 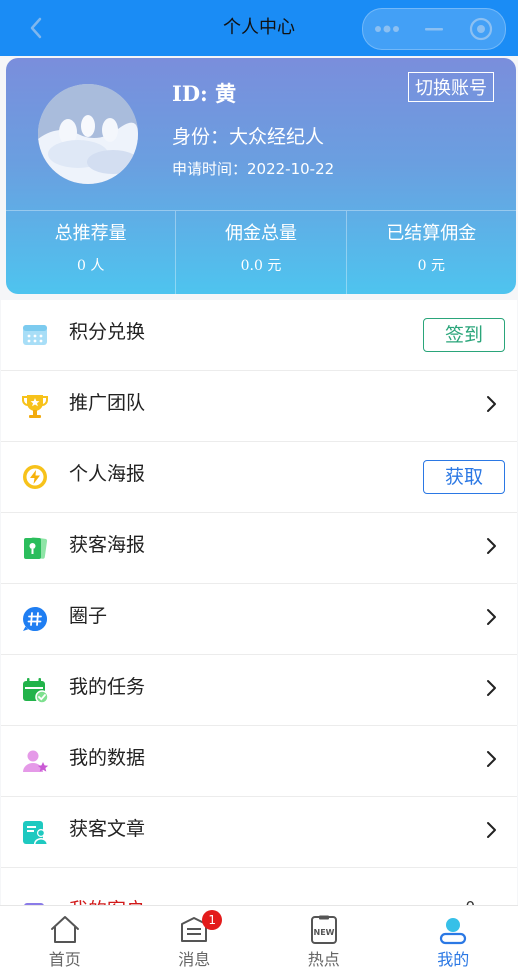 I want to click on tab-label: 消息, so click(x=194, y=959).